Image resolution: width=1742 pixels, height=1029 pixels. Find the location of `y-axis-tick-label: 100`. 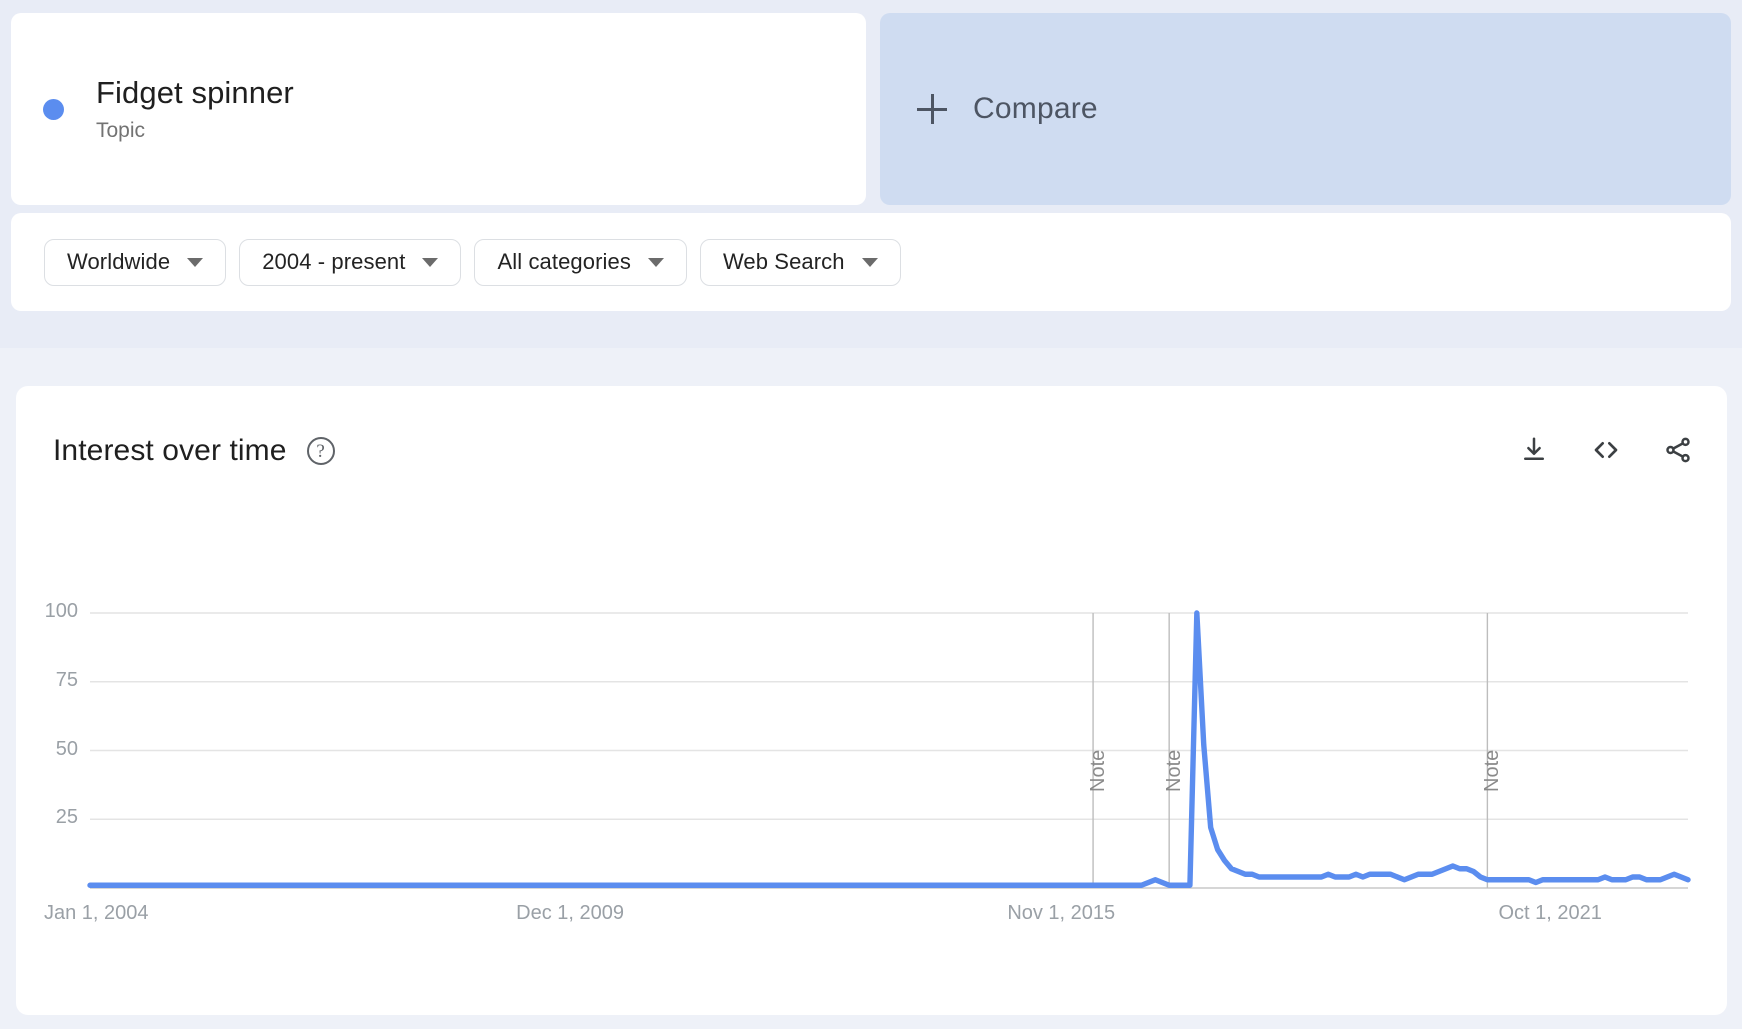

y-axis-tick-label: 100 is located at coordinates (61, 611).